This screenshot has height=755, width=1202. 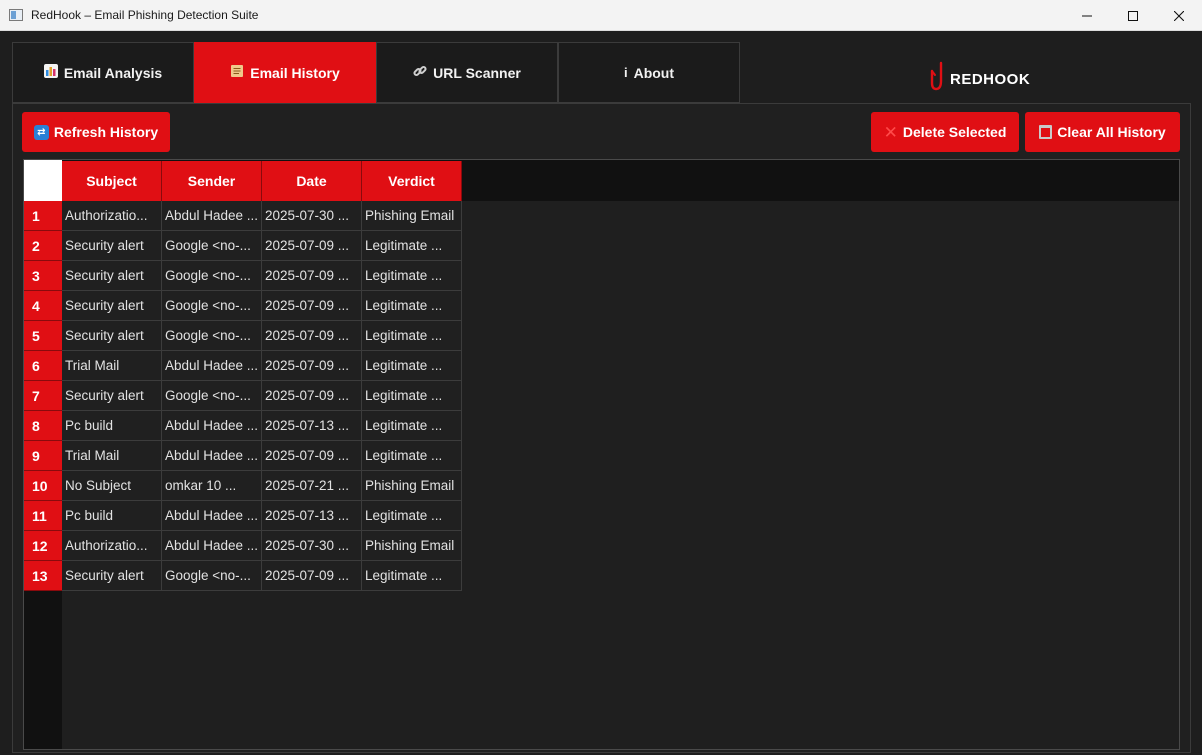 I want to click on hook-icon, so click(x=938, y=79).